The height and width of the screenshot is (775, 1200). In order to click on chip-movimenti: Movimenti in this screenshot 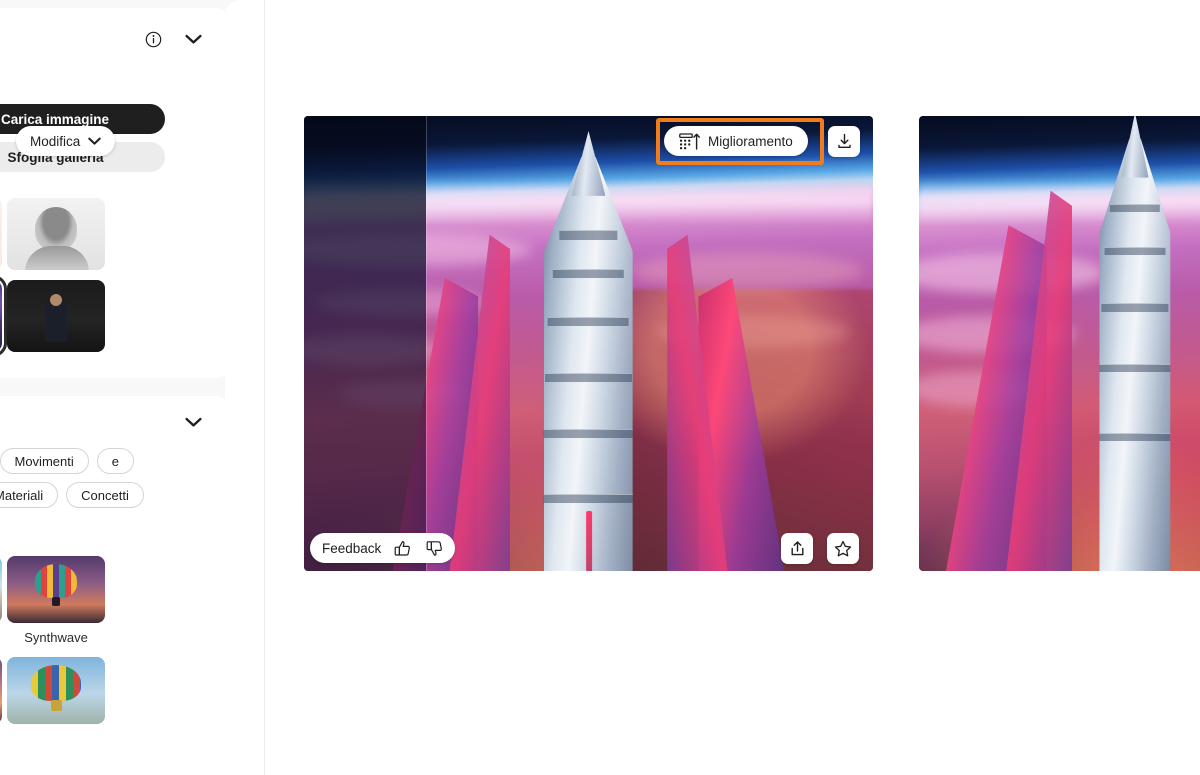, I will do `click(44, 461)`.